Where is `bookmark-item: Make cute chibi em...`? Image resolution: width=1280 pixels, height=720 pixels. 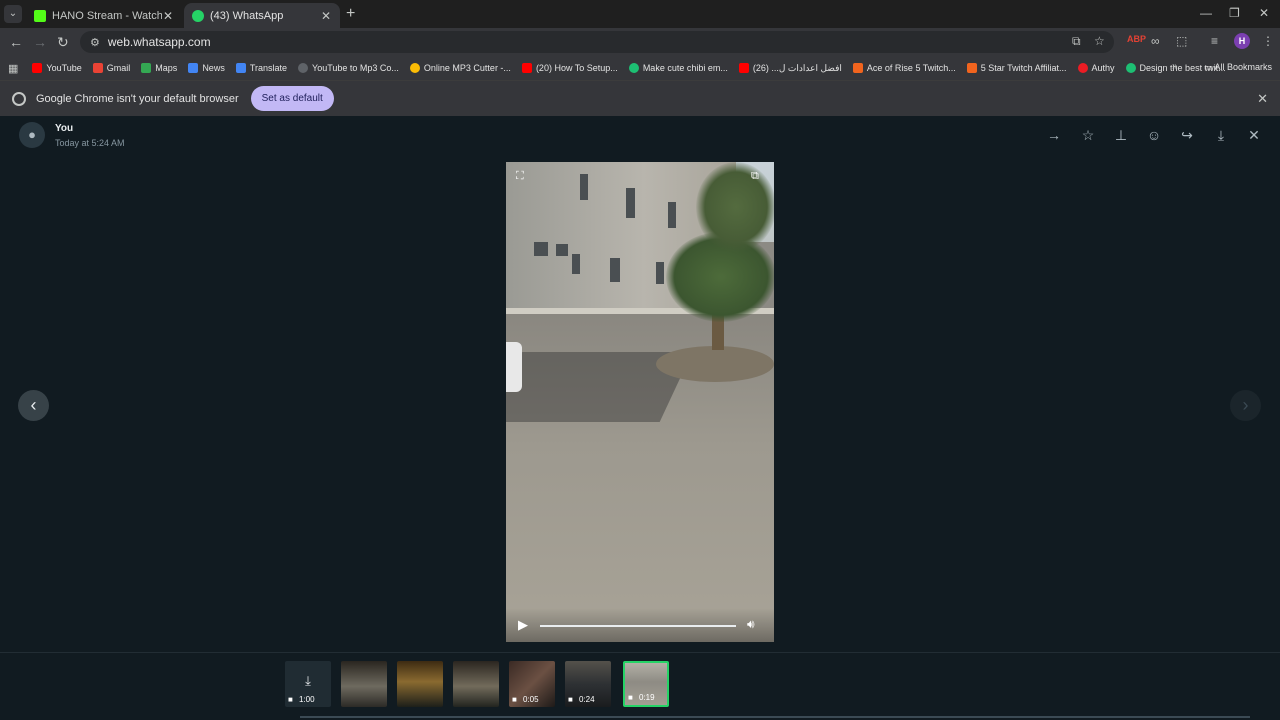 bookmark-item: Make cute chibi em... is located at coordinates (678, 68).